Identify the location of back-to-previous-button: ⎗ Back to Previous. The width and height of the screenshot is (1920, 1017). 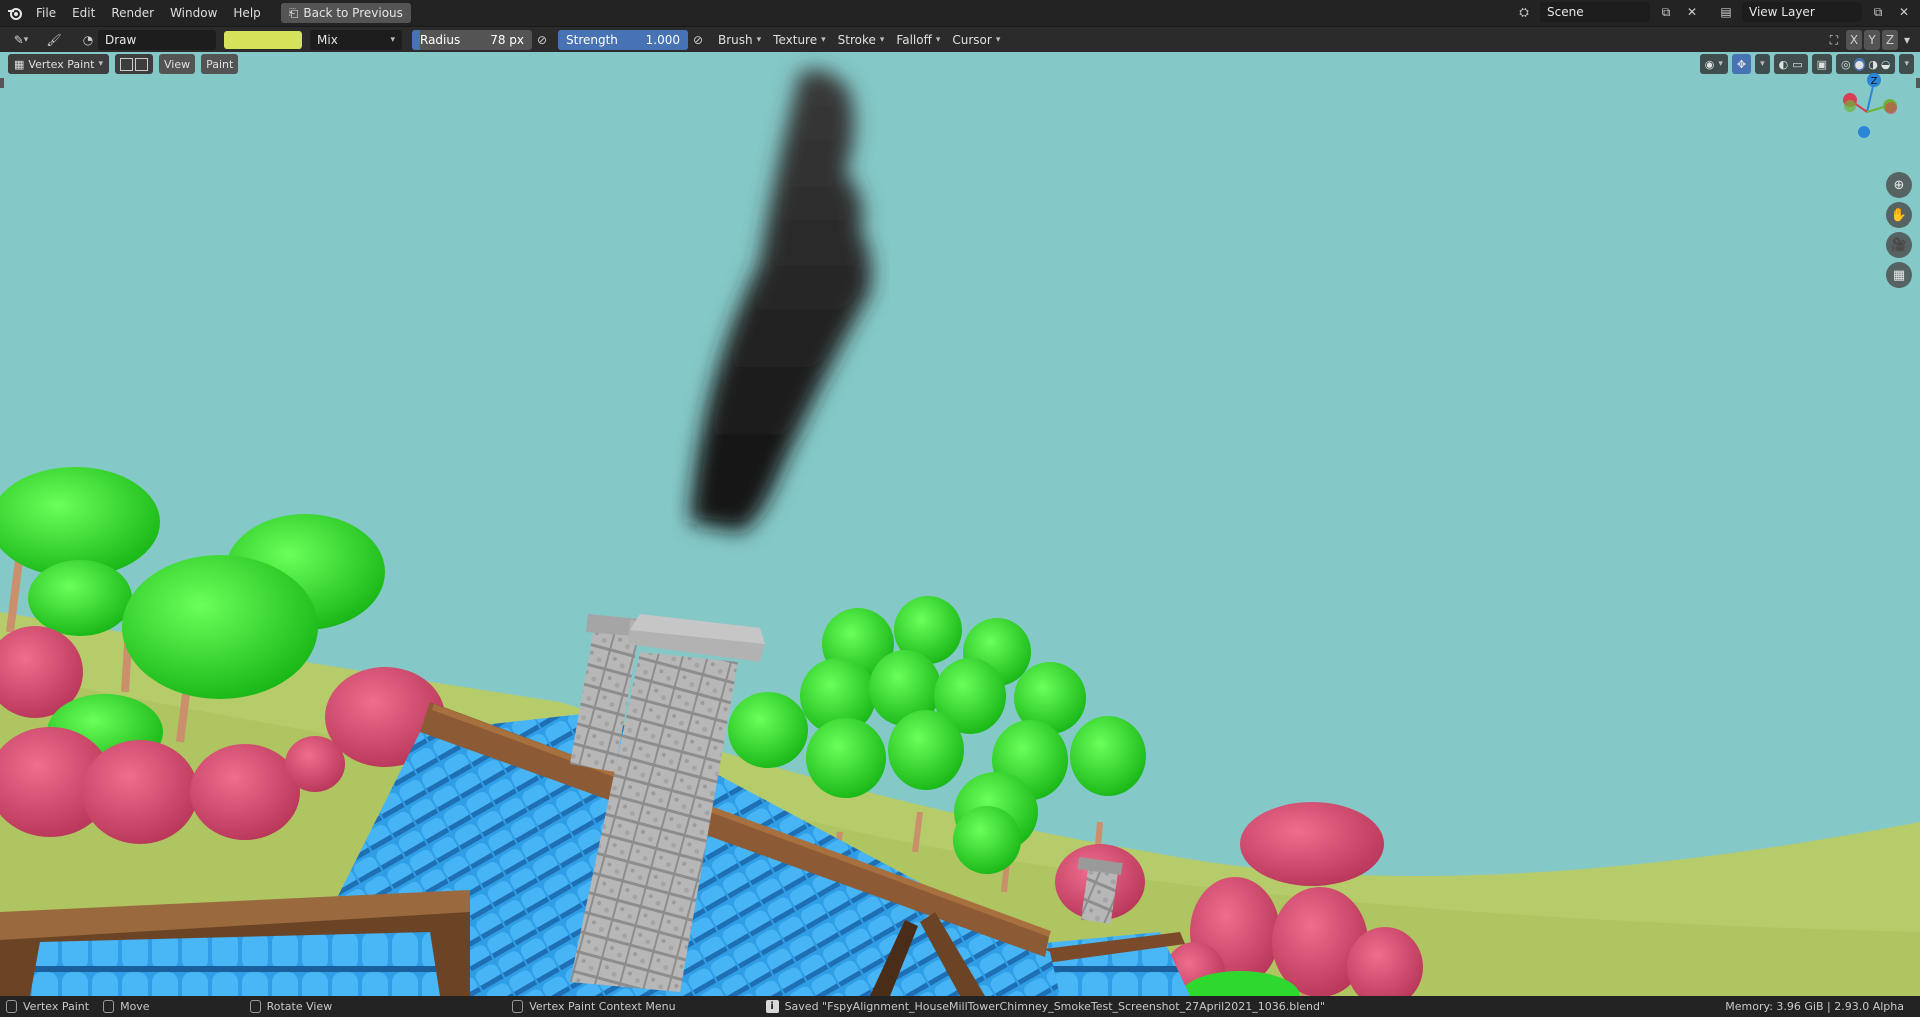
(345, 13).